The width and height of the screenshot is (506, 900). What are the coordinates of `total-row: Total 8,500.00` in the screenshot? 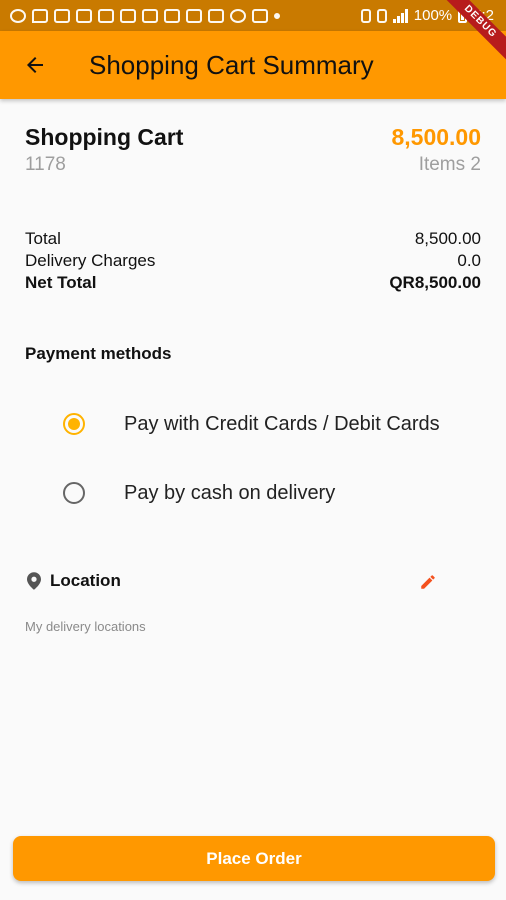 It's located at (253, 239).